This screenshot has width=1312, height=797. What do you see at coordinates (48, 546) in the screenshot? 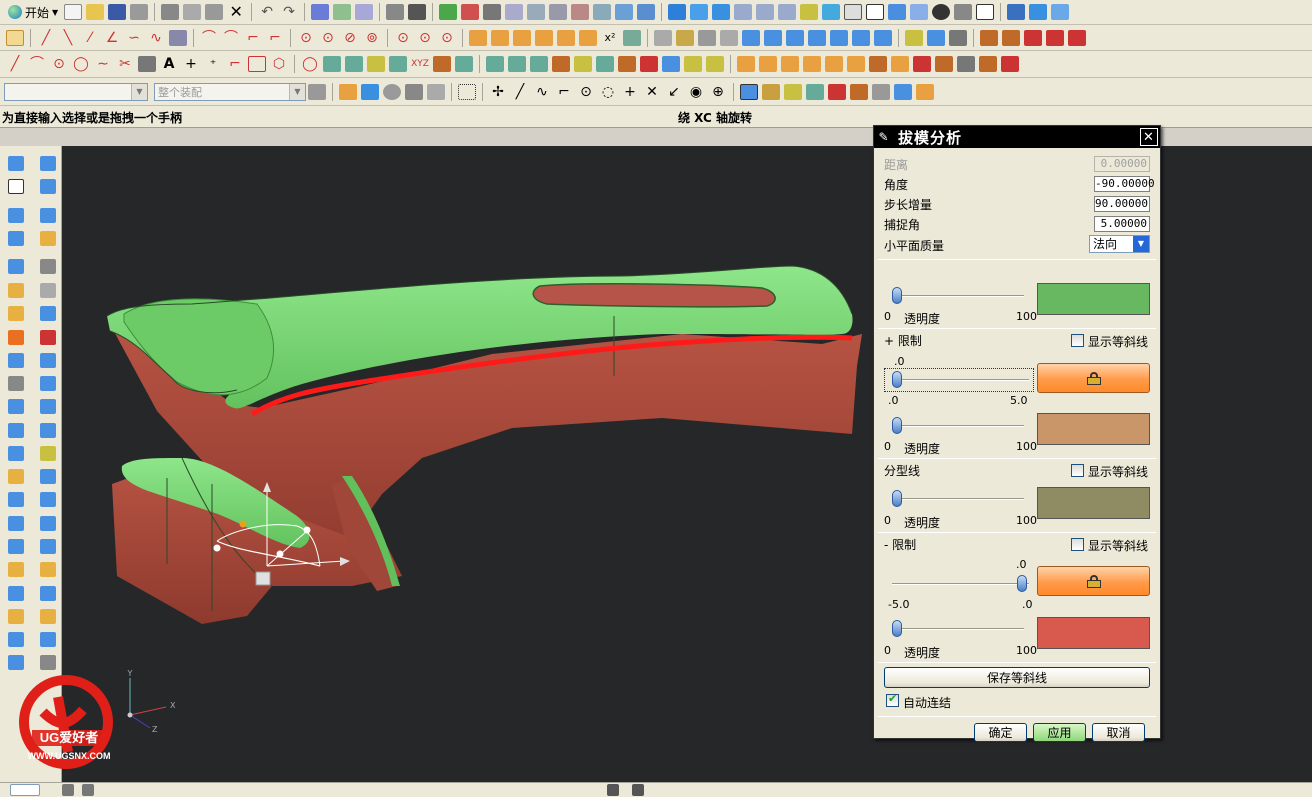
I see `note-icon` at bounding box center [48, 546].